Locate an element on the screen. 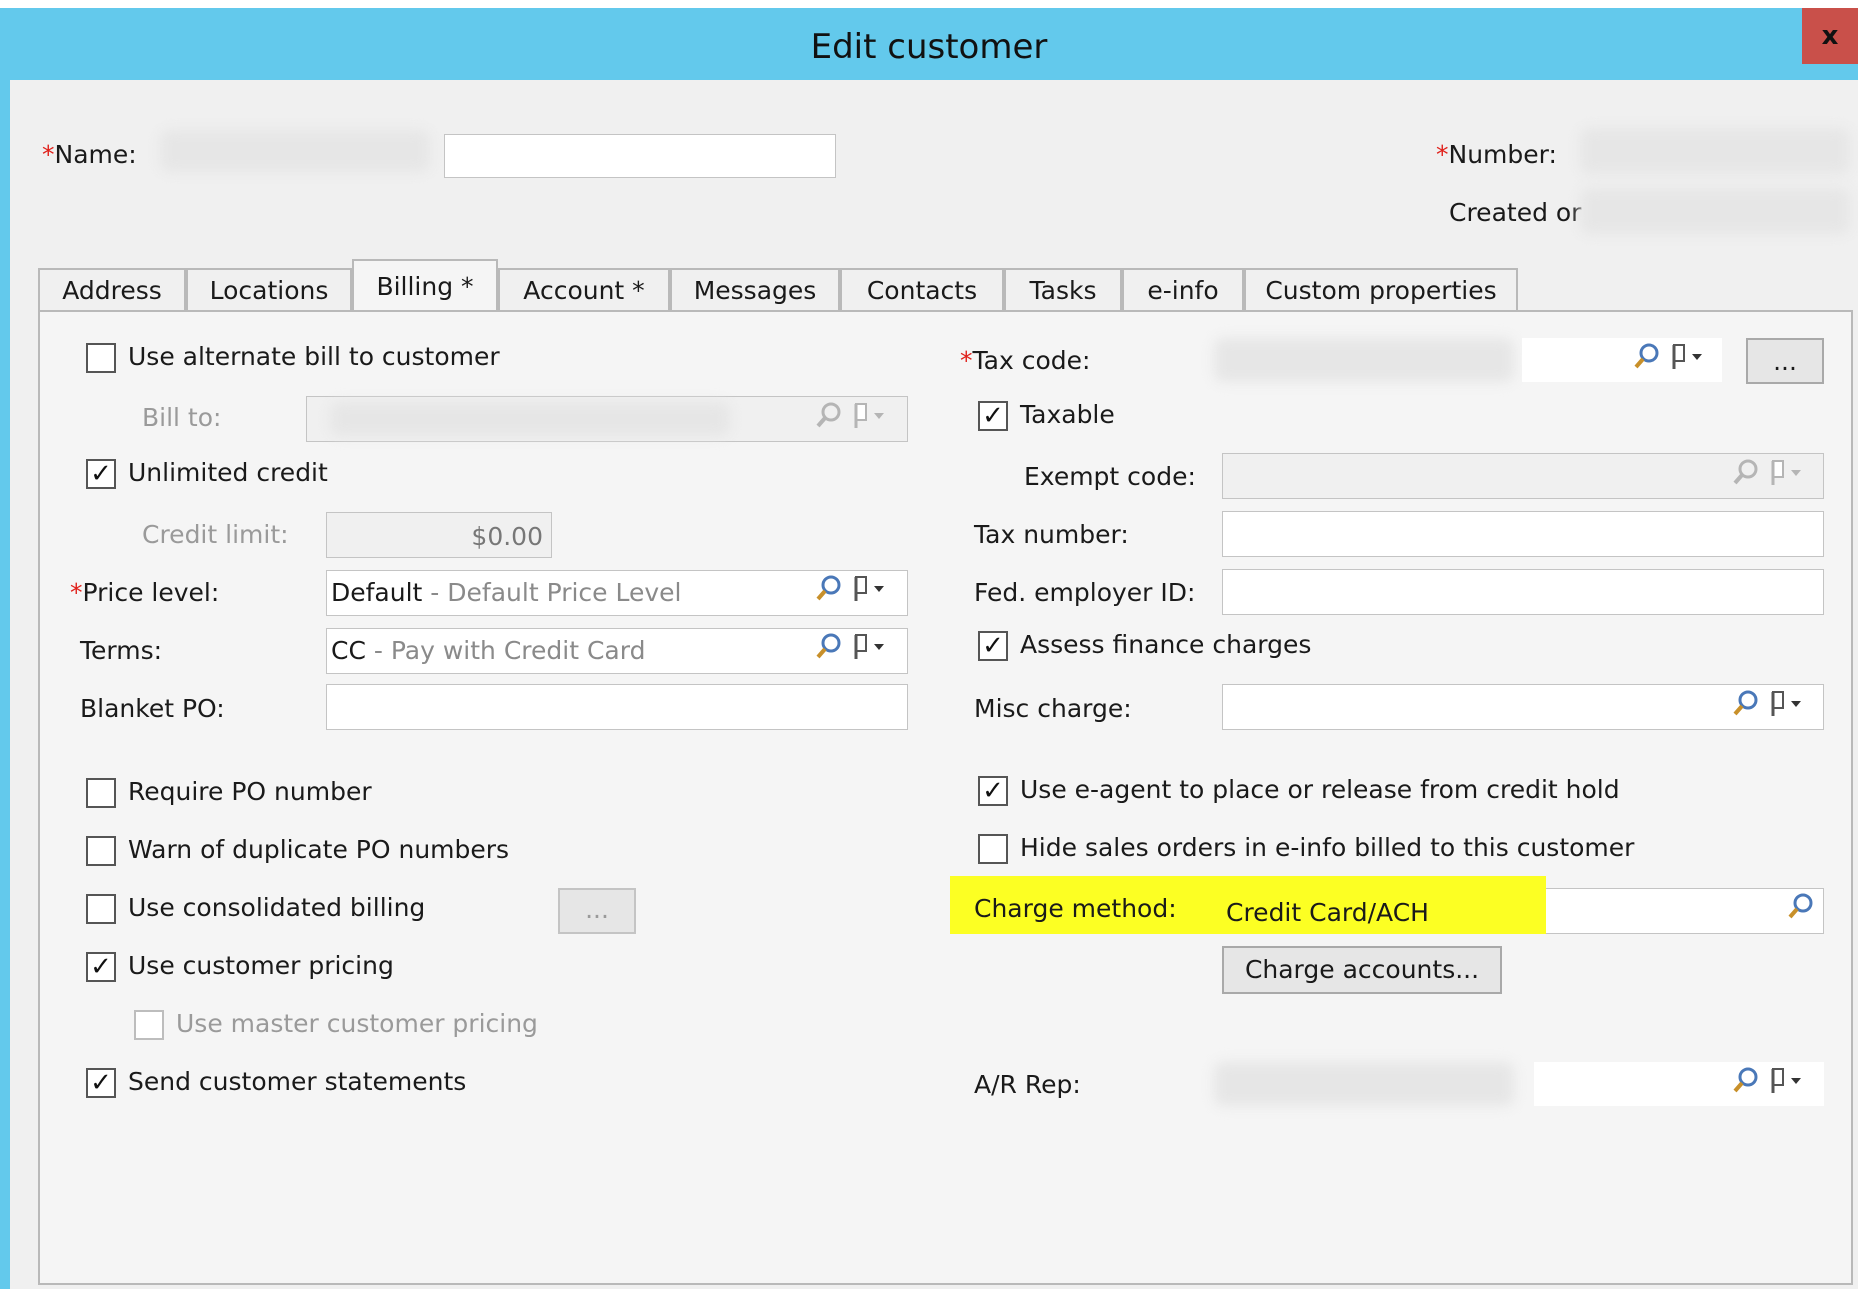  tab-tasks: Tasks is located at coordinates (1063, 289).